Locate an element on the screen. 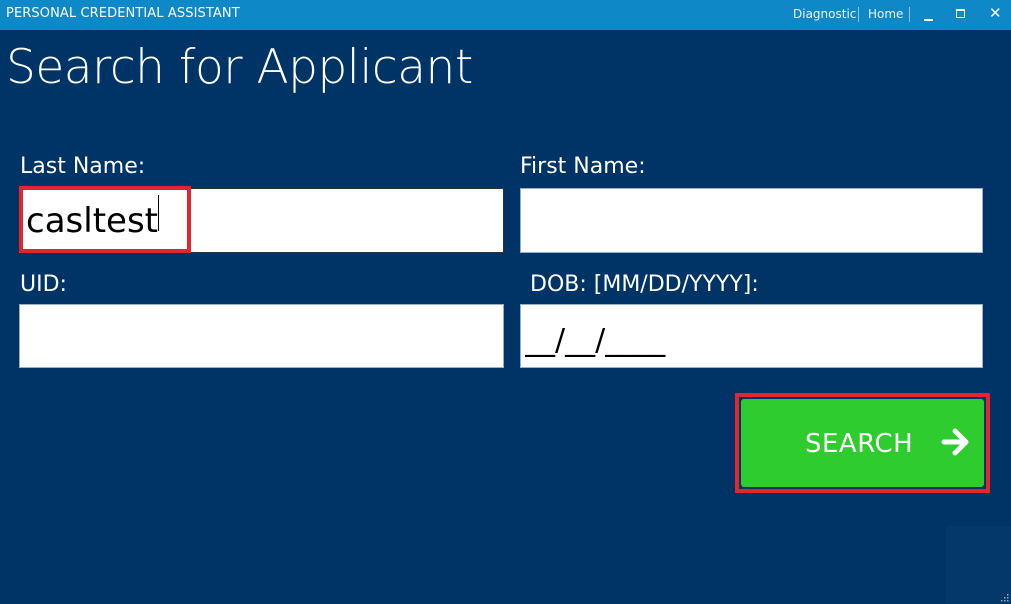 The image size is (1011, 604). last-name-label: Last Name: is located at coordinates (83, 166).